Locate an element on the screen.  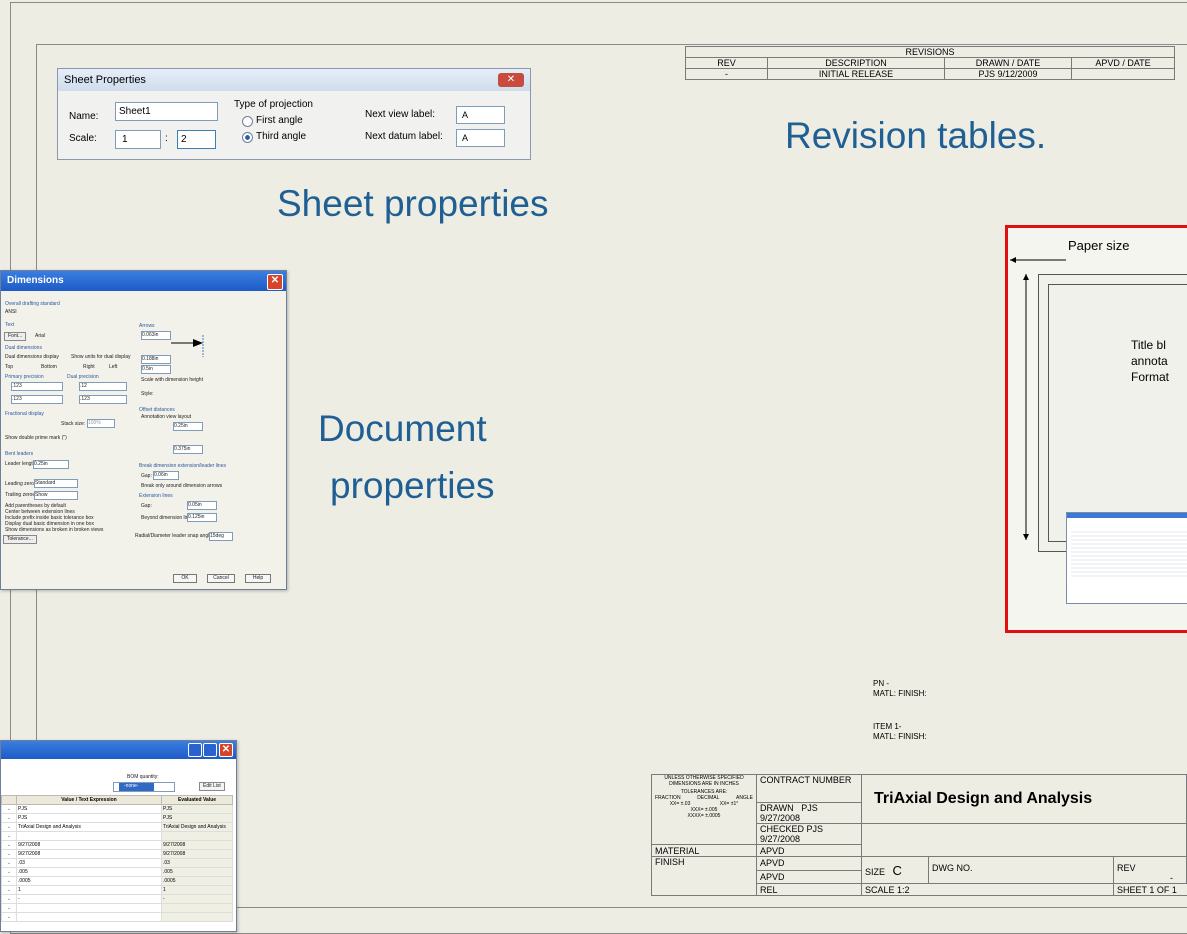
scale-right-field: 2 is located at coordinates (196, 139).